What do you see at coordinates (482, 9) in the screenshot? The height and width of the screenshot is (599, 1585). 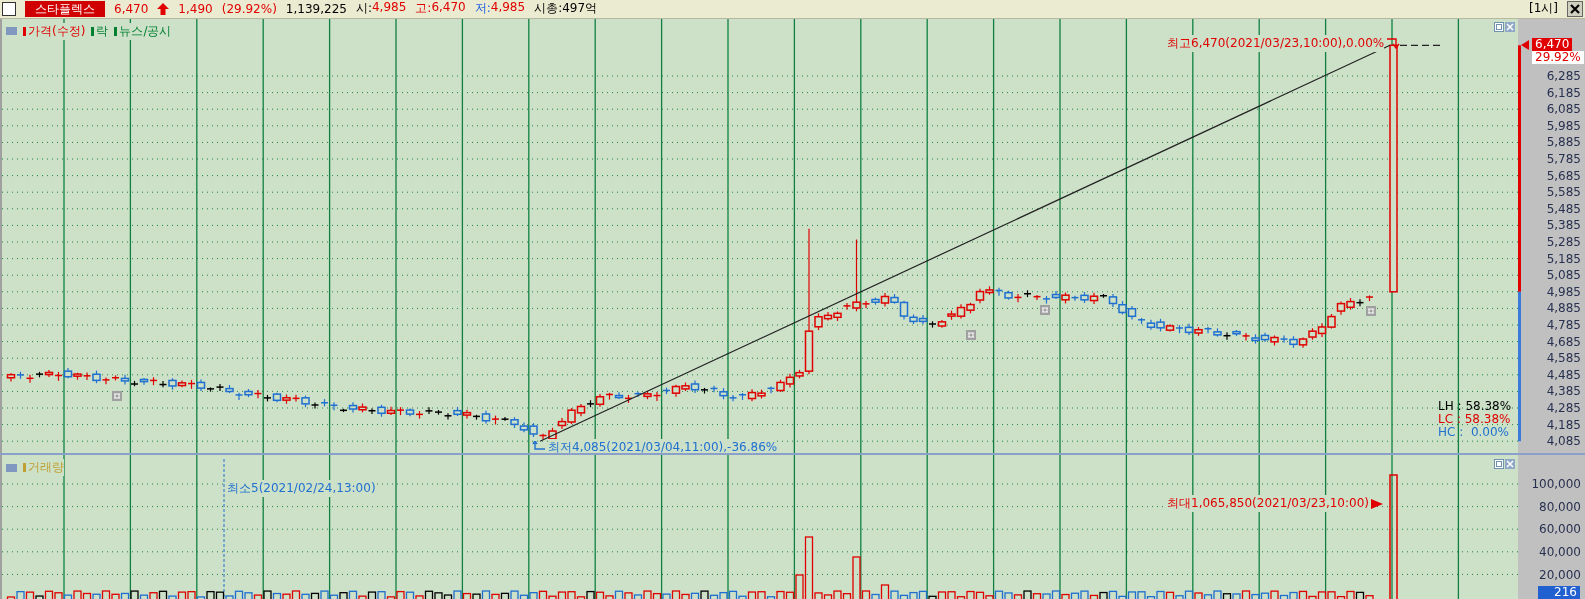 I see `low-label: 저:` at bounding box center [482, 9].